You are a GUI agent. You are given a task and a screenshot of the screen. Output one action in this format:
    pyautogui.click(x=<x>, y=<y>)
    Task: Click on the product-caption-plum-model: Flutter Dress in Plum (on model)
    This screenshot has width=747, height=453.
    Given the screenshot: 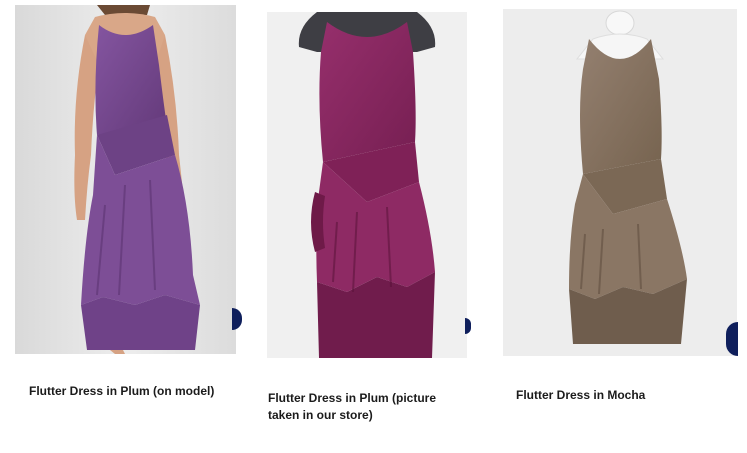 What is the action you would take?
    pyautogui.click(x=122, y=391)
    